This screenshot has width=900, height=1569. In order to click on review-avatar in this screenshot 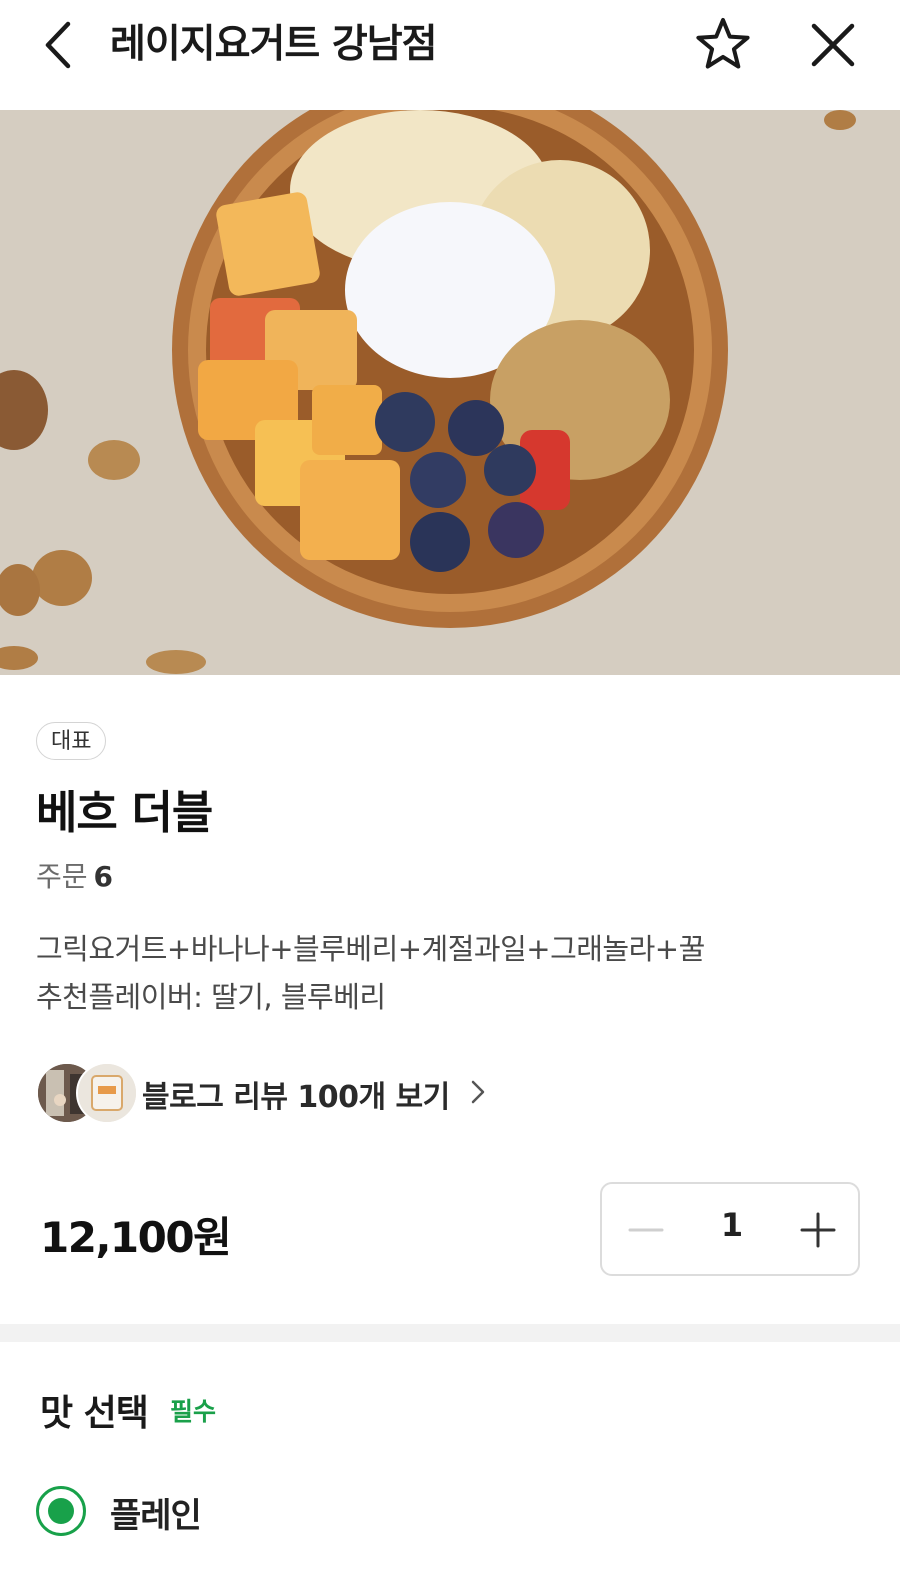, I will do `click(107, 1093)`.